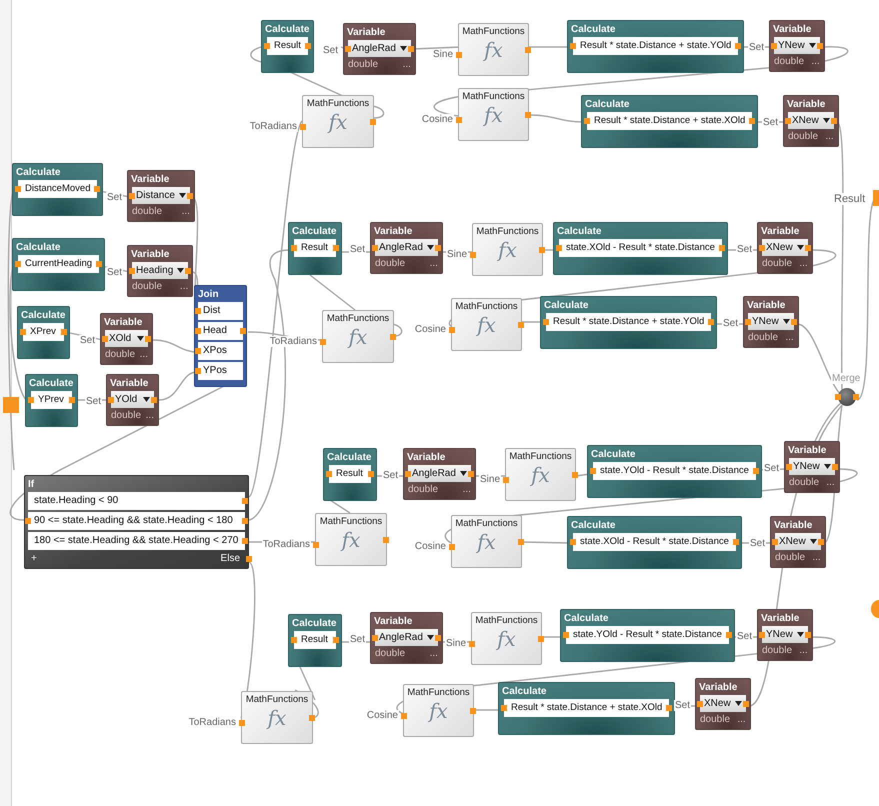 The width and height of the screenshot is (879, 806). I want to click on expression-field: XPrev, so click(43, 332).